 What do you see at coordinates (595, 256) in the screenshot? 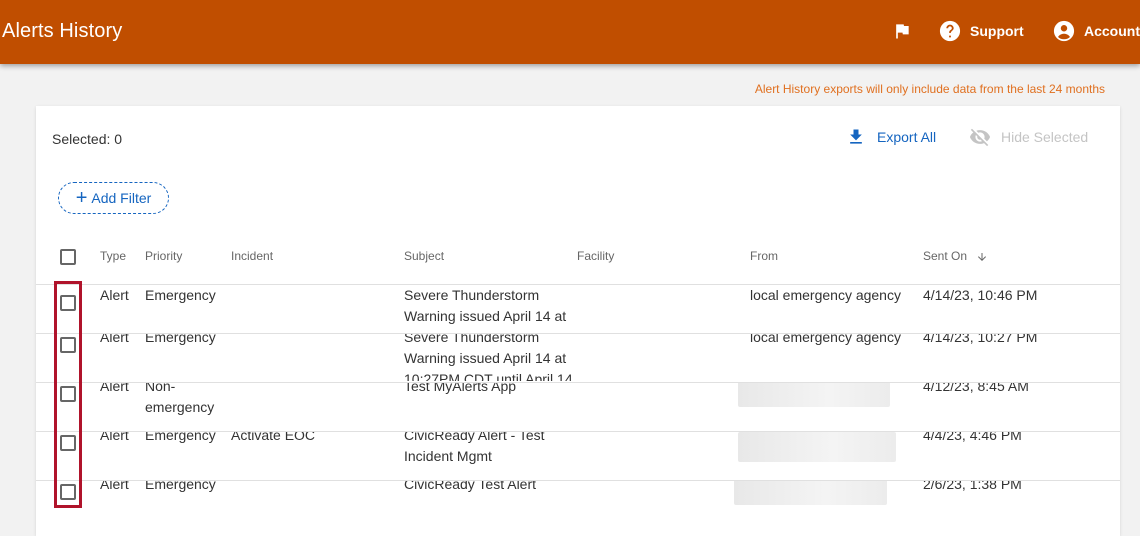
I see `column-header-facility: Facility` at bounding box center [595, 256].